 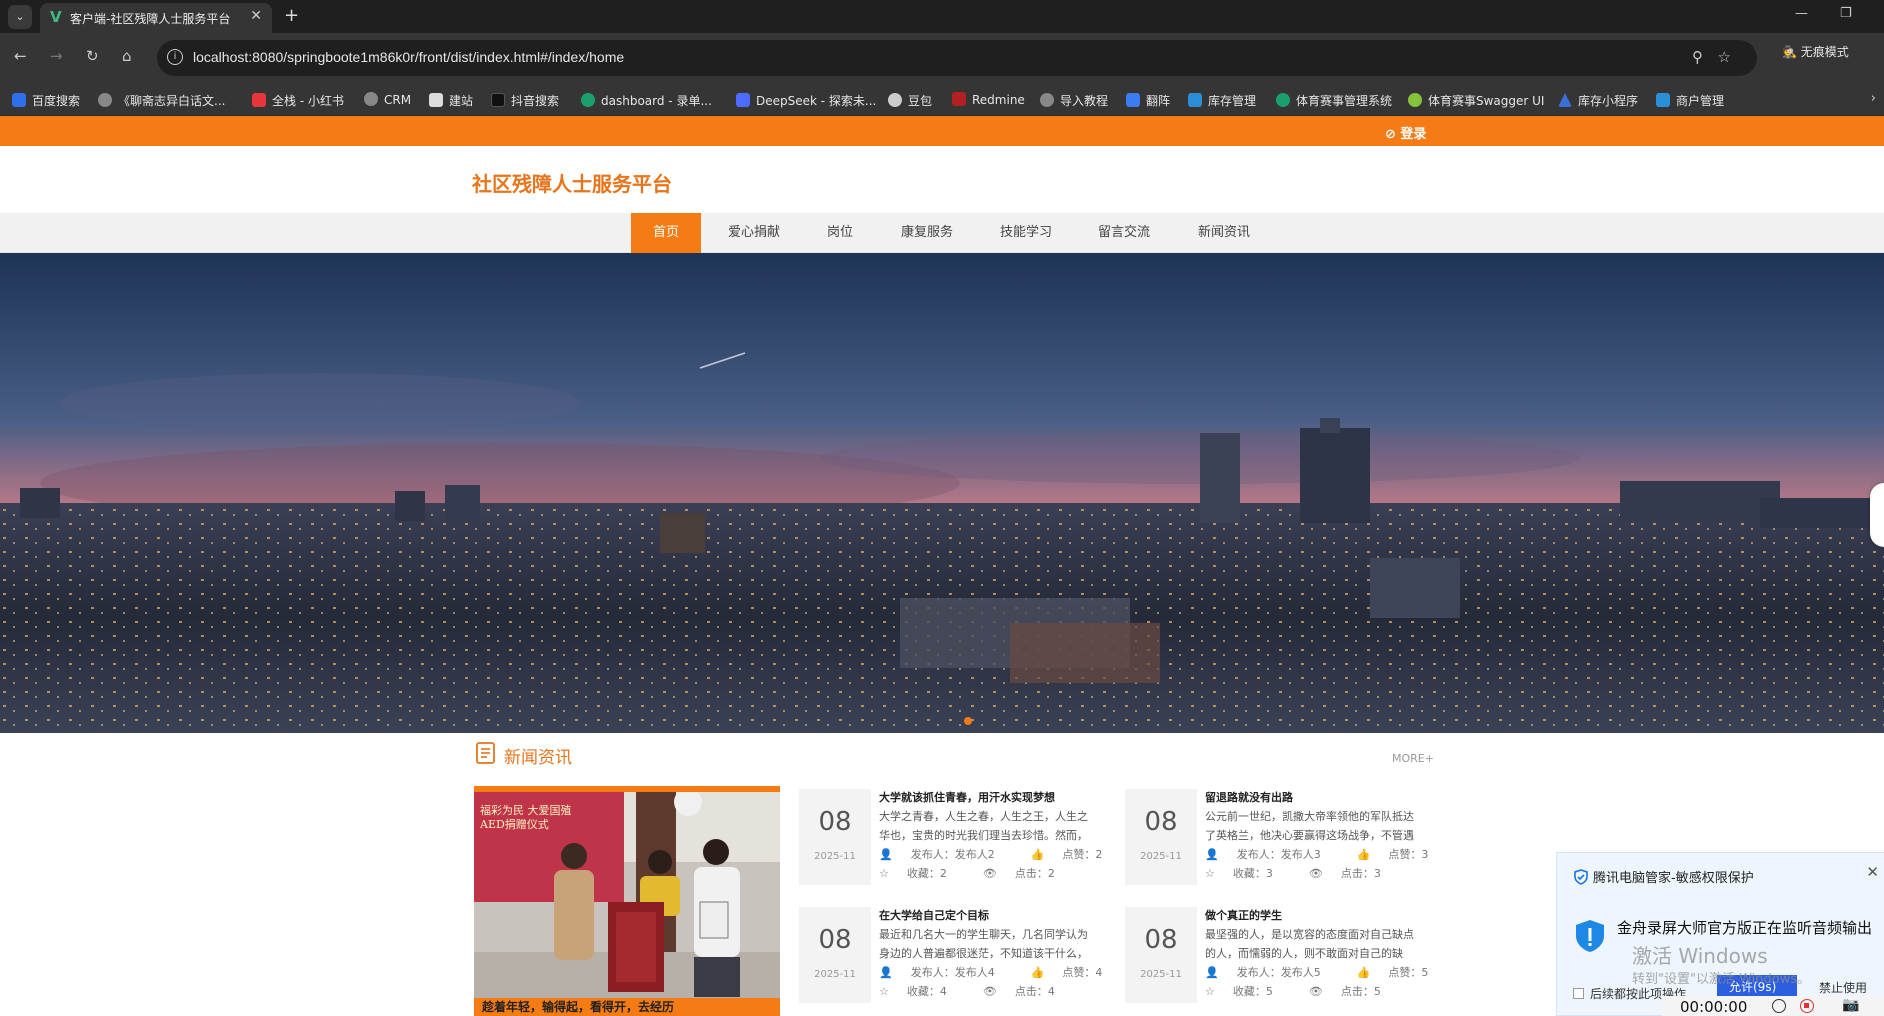 What do you see at coordinates (451, 100) in the screenshot?
I see `bookmark-item: 建站` at bounding box center [451, 100].